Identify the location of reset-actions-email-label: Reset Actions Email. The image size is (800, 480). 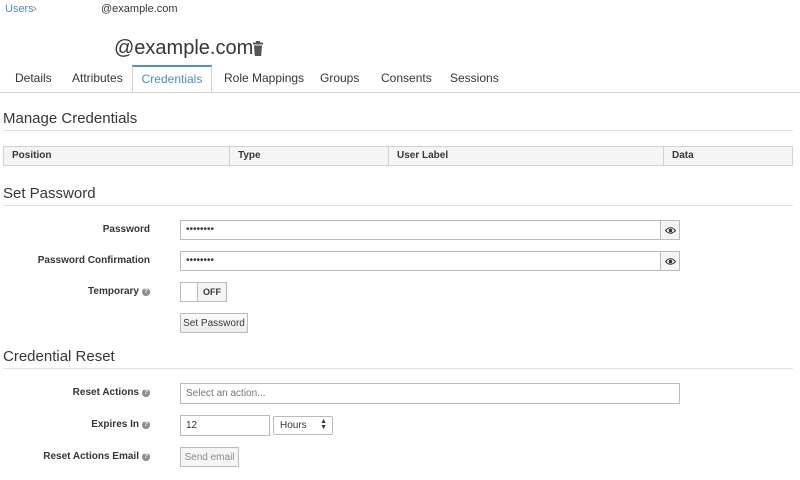
(91, 456).